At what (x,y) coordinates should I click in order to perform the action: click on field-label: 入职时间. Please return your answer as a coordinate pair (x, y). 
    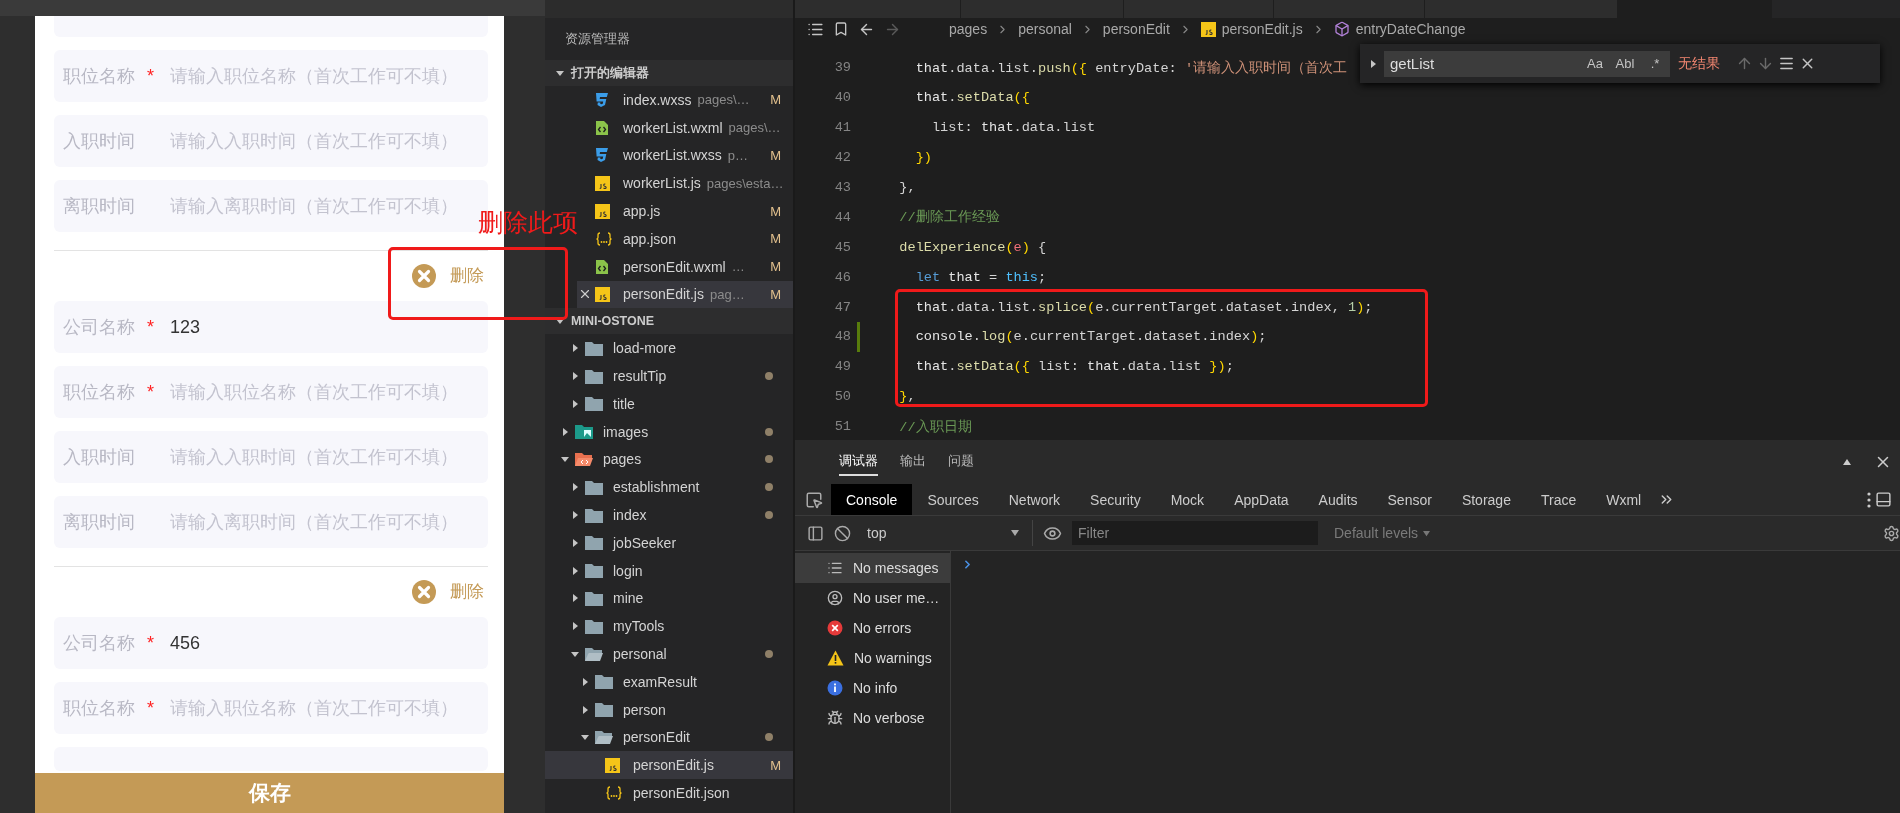
    Looking at the image, I should click on (99, 457).